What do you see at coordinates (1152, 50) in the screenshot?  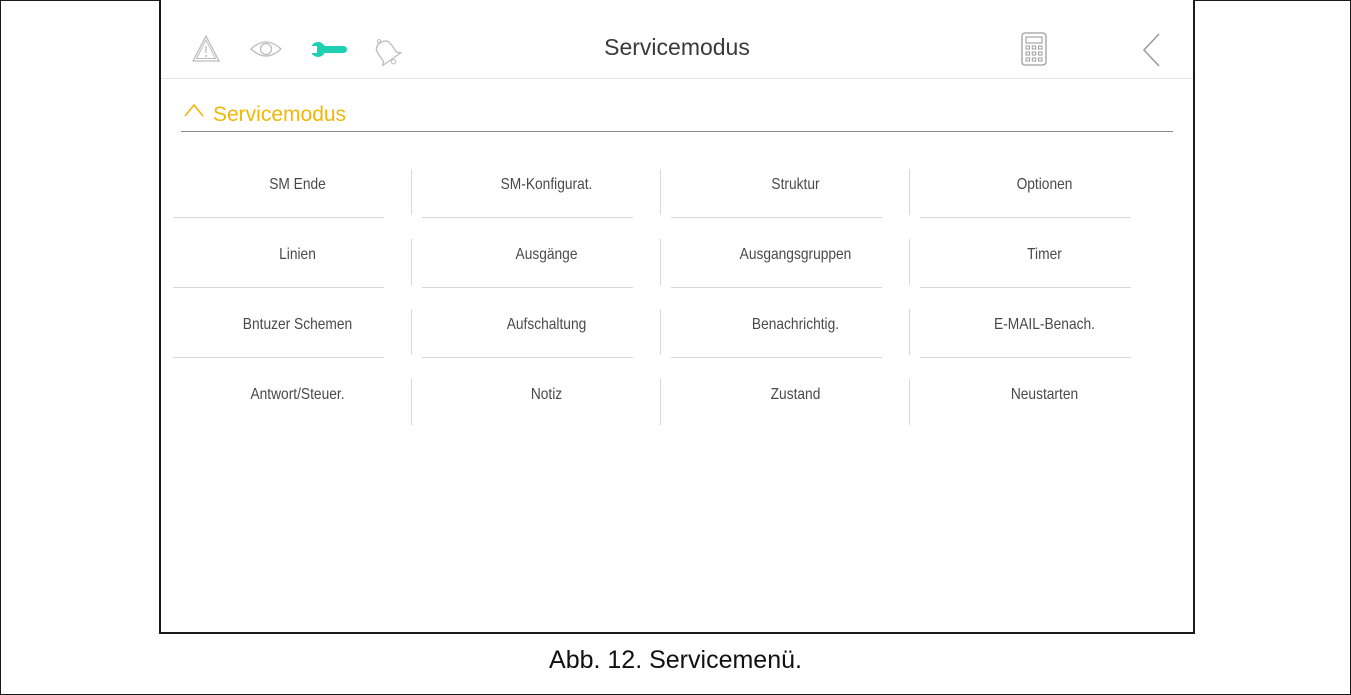 I see `back-chevron-left-icon` at bounding box center [1152, 50].